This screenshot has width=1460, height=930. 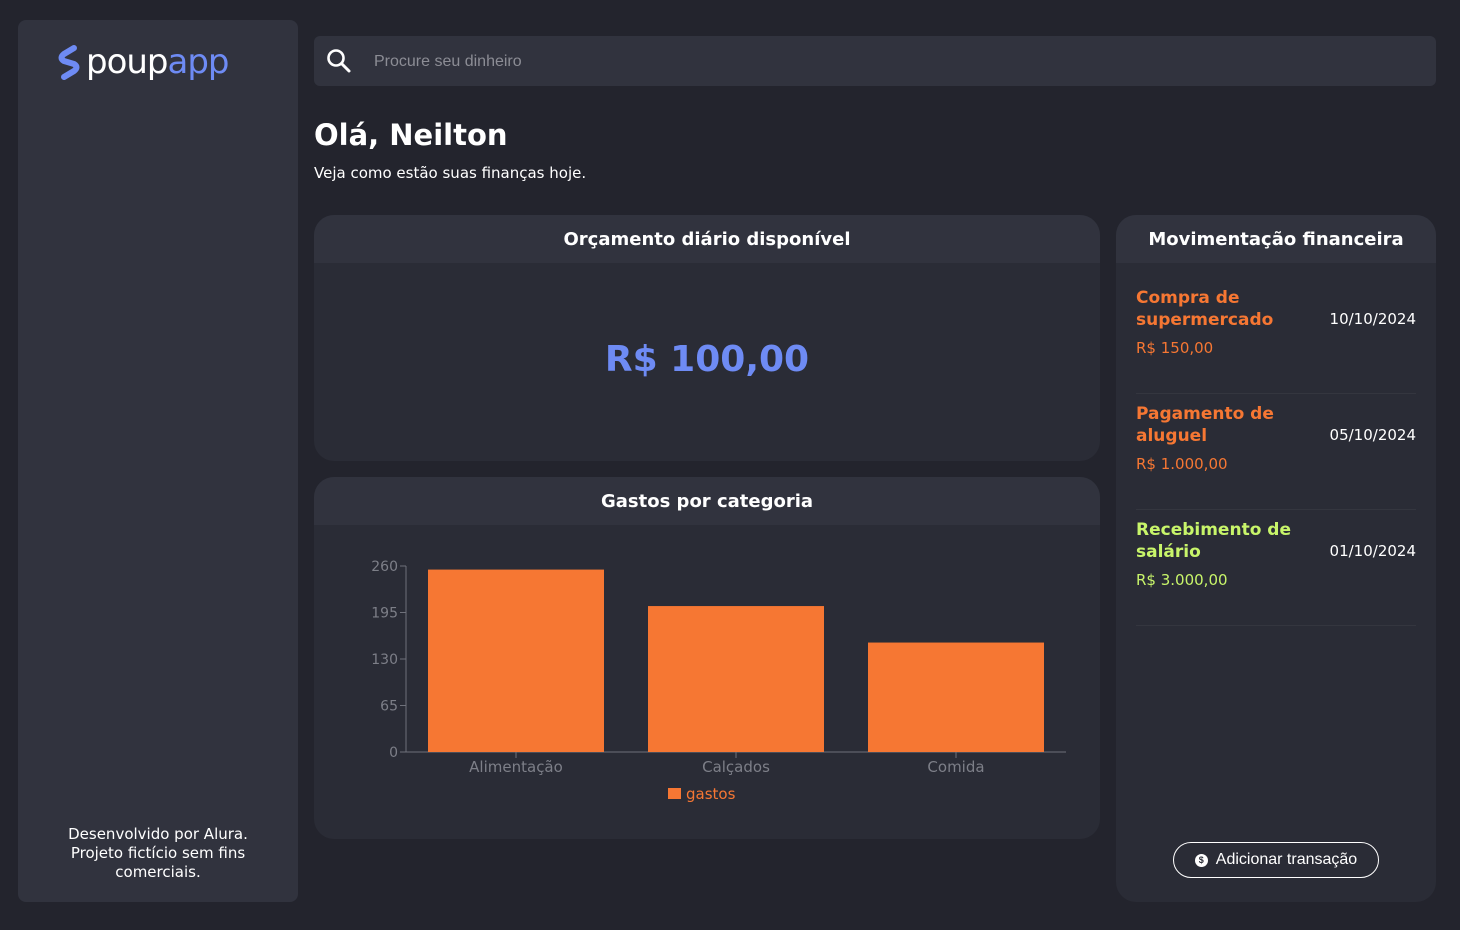 I want to click on x-tick-label: Alimentação, so click(x=516, y=767).